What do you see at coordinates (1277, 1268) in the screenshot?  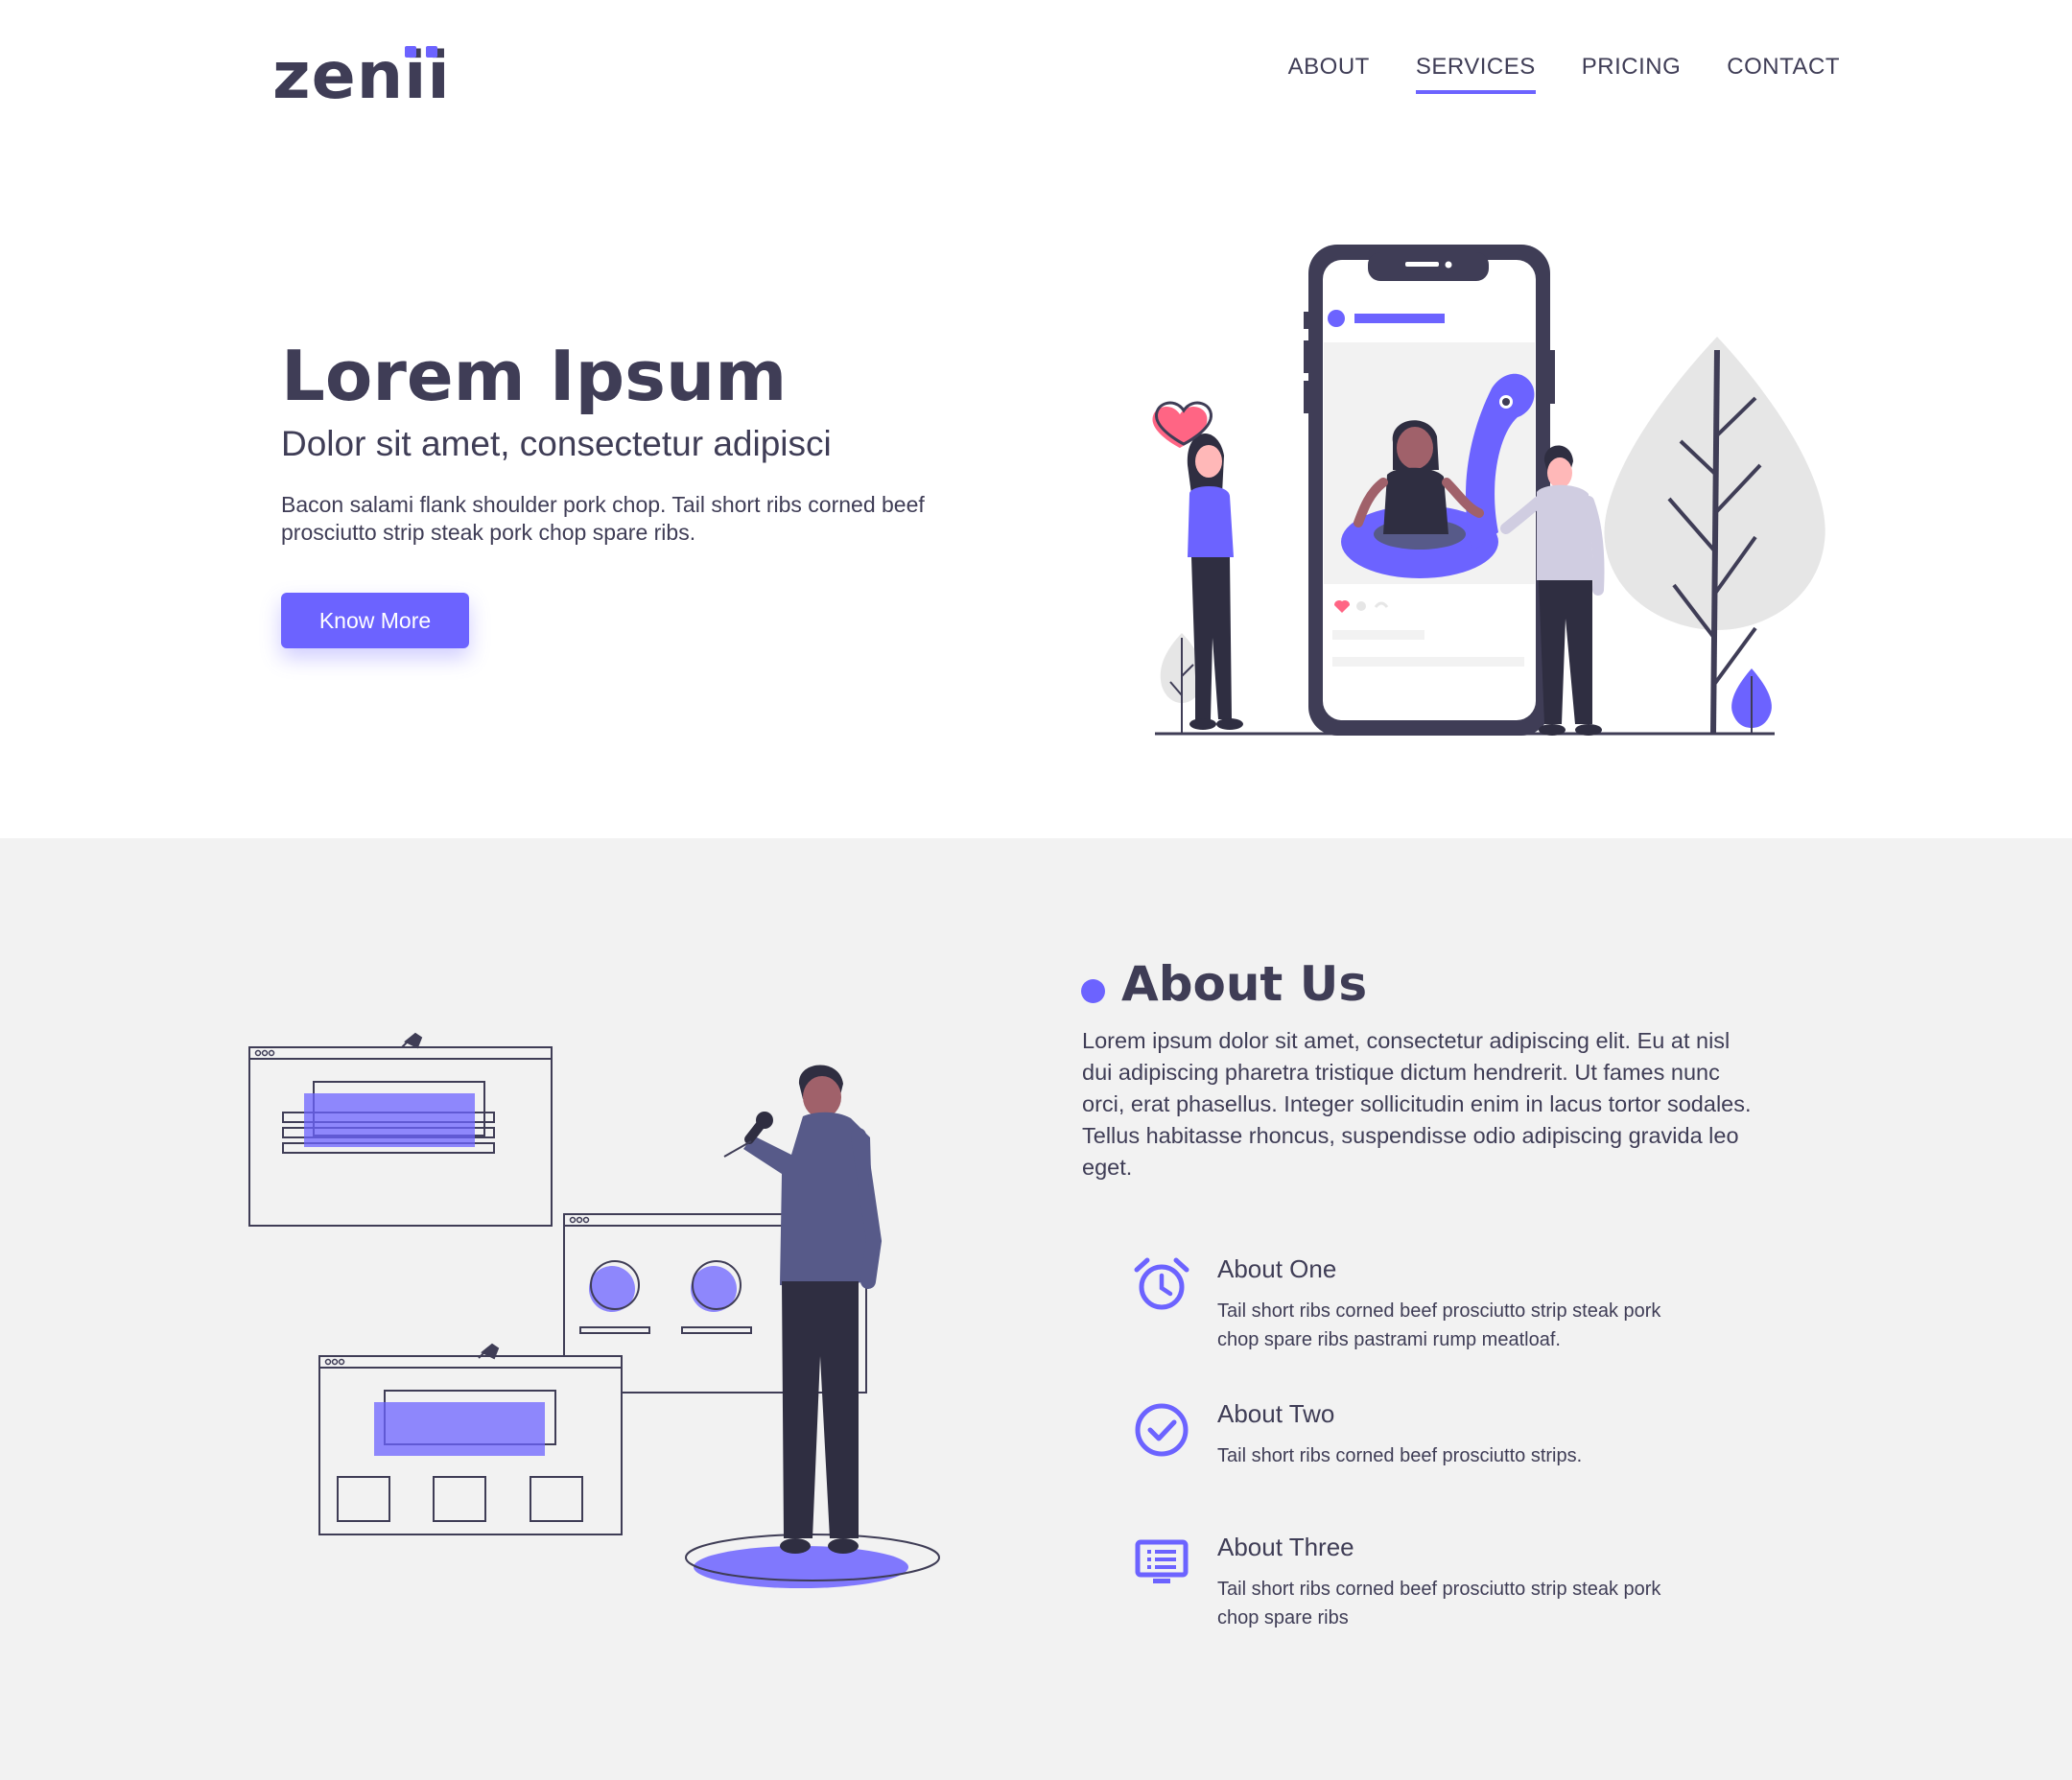 I see `feature-title: About One` at bounding box center [1277, 1268].